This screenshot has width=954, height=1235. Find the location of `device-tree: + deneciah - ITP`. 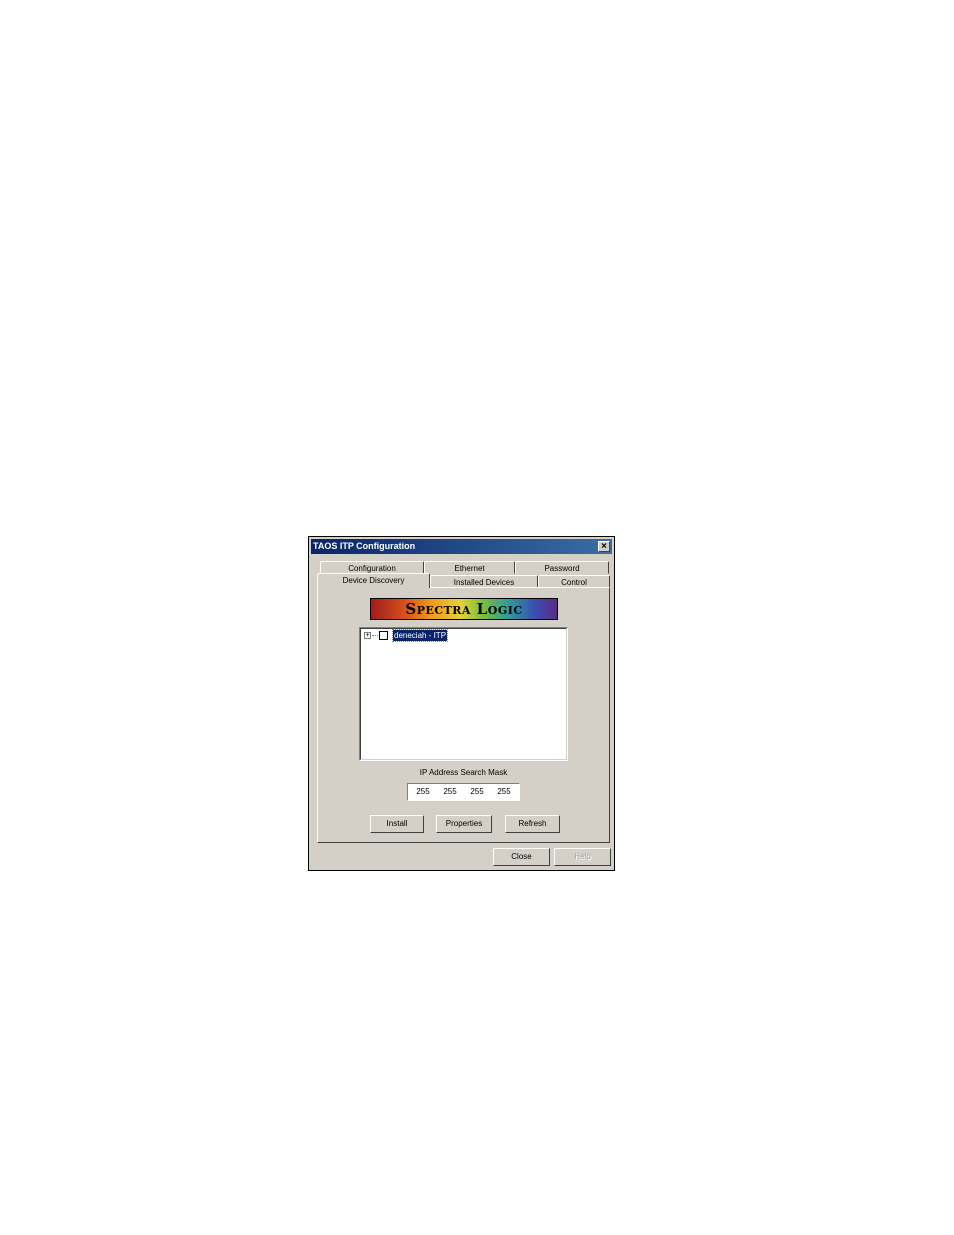

device-tree: + deneciah - ITP is located at coordinates (463, 694).